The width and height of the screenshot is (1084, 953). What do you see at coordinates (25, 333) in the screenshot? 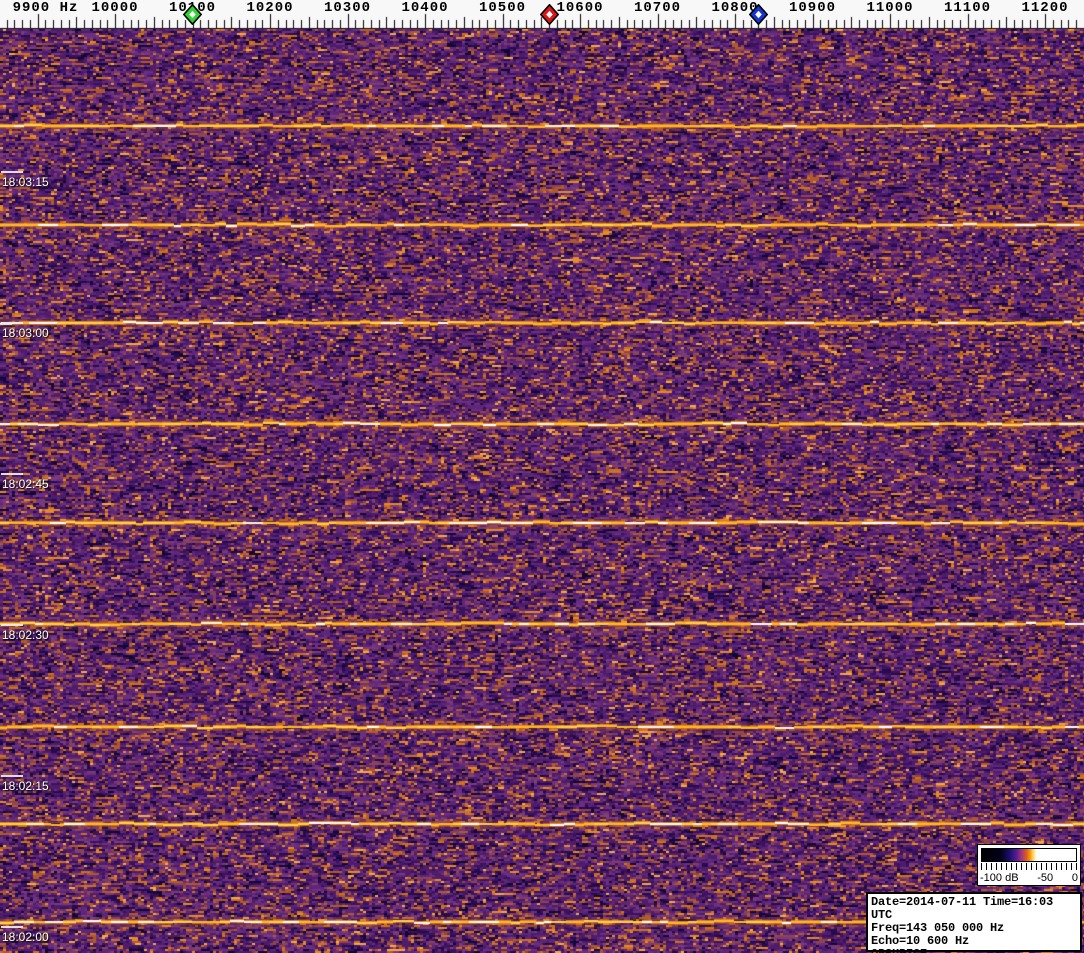
I see `time-label: 18:03:00` at bounding box center [25, 333].